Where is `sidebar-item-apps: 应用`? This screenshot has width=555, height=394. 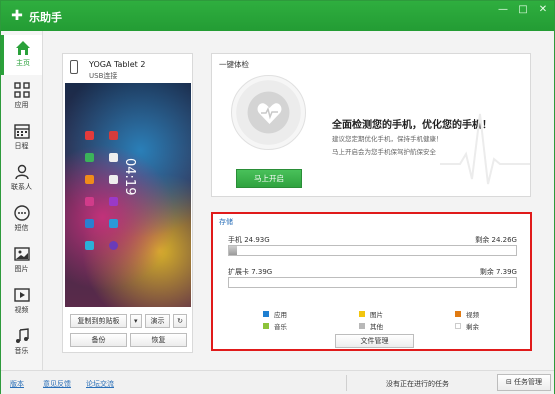 sidebar-item-apps: 应用 is located at coordinates (21, 97).